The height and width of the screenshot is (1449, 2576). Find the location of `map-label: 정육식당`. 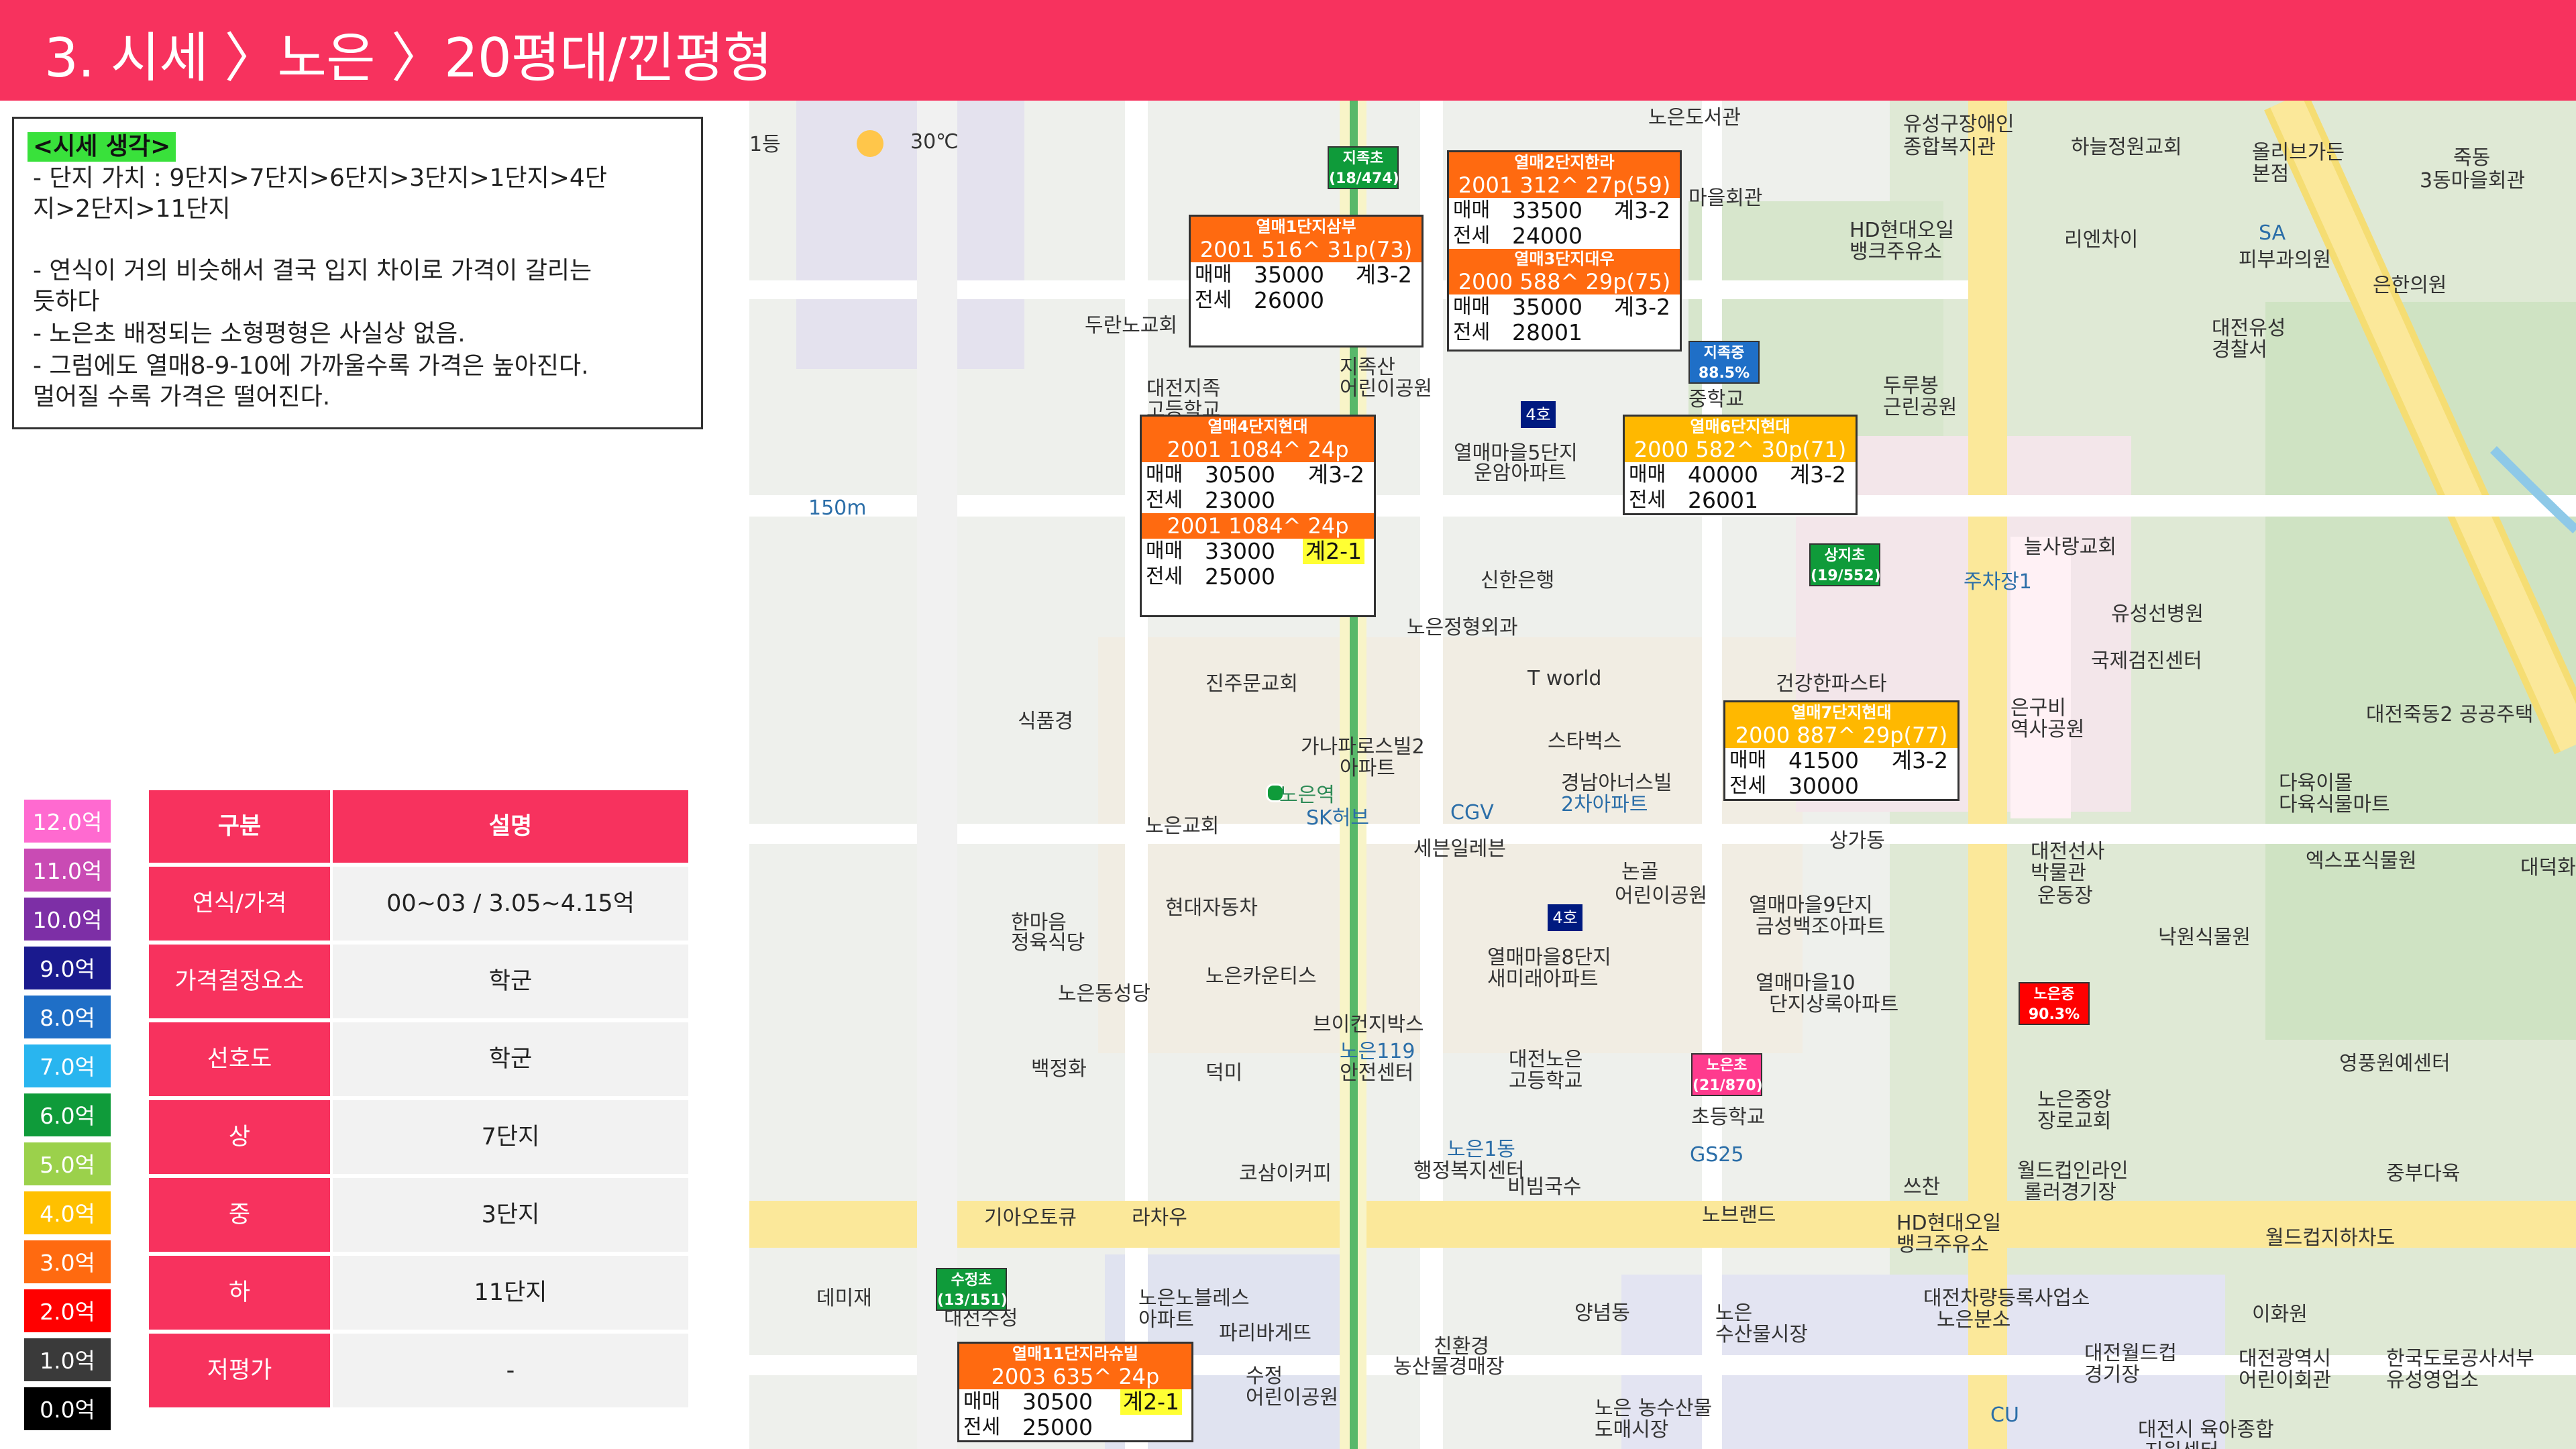

map-label: 정육식당 is located at coordinates (1048, 940).